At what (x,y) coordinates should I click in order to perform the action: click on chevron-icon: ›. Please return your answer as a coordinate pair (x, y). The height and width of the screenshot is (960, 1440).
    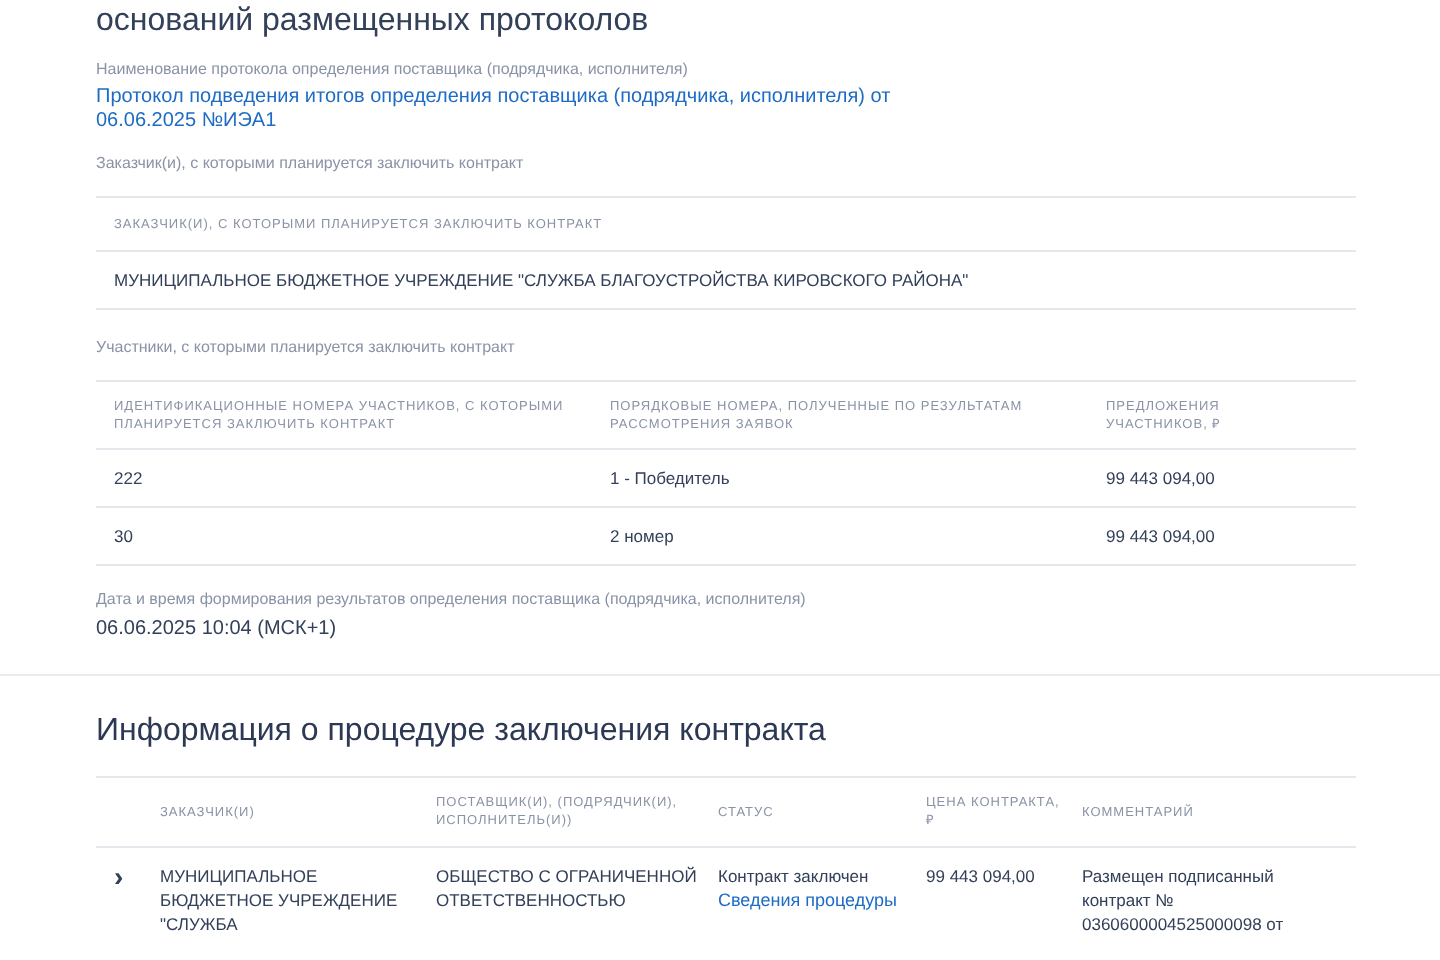
    Looking at the image, I should click on (122, 876).